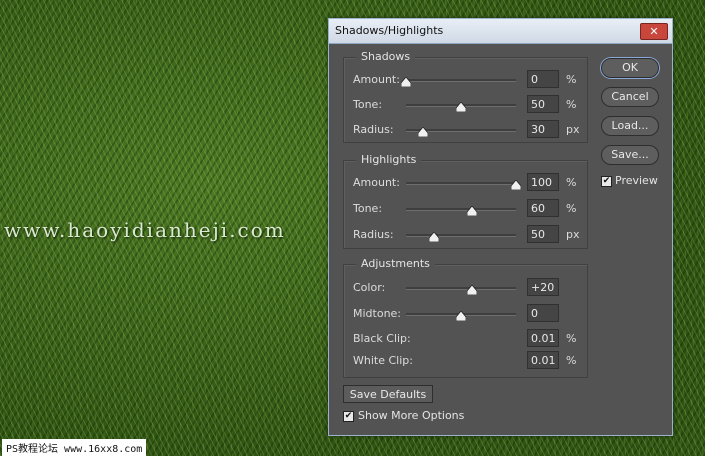  What do you see at coordinates (373, 234) in the screenshot?
I see `highlights-radius-label: Radius:` at bounding box center [373, 234].